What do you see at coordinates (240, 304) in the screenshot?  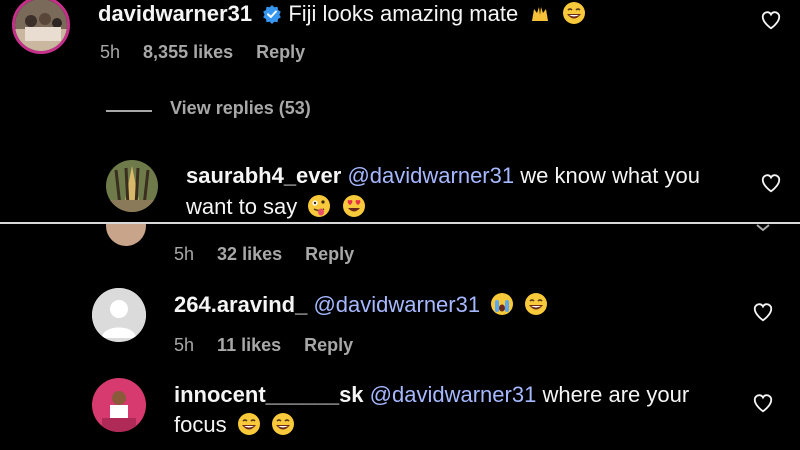 I see `comment-username: 264.aravind_` at bounding box center [240, 304].